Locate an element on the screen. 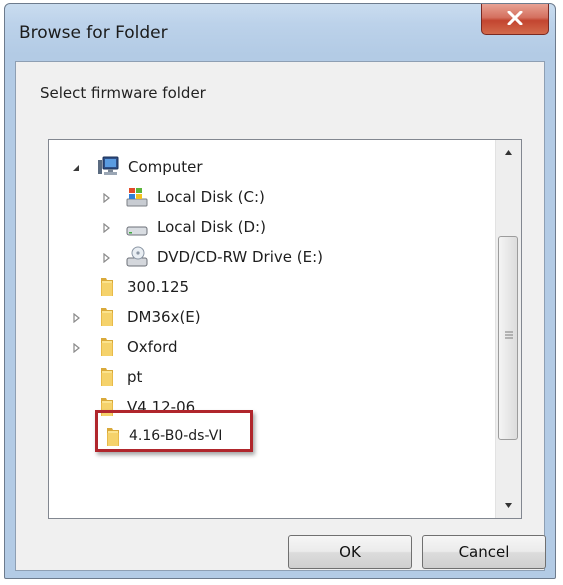  tree-item-label: pt is located at coordinates (135, 377).